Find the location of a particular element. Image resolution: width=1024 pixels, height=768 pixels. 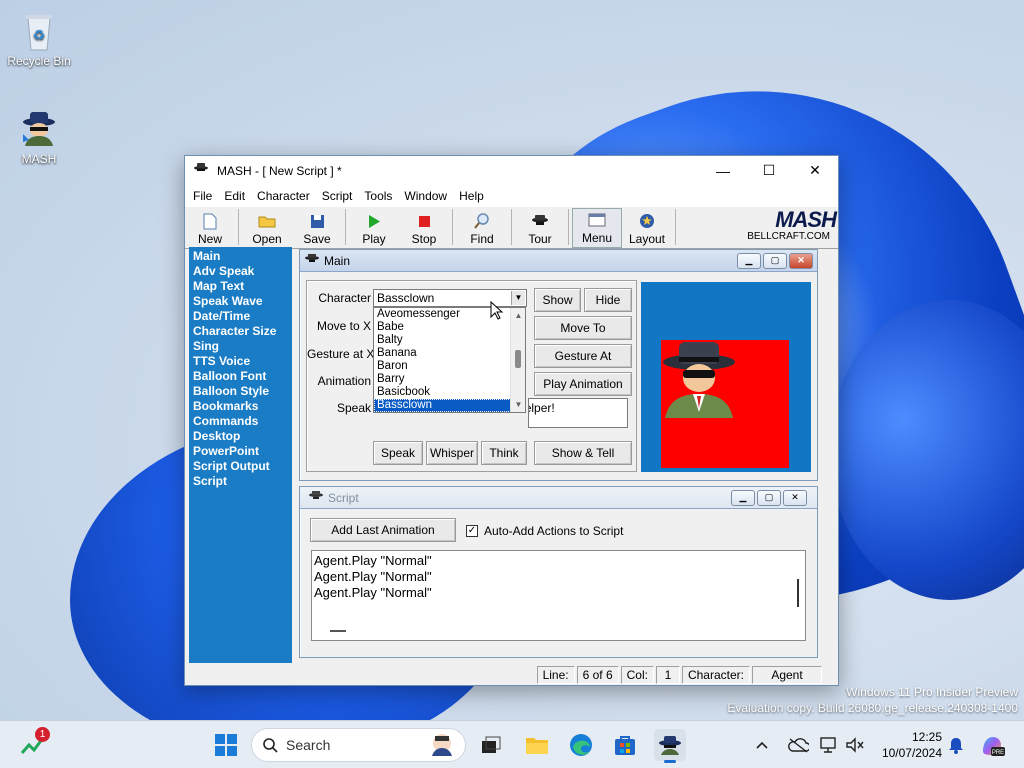

onedrive-icon is located at coordinates (798, 745).